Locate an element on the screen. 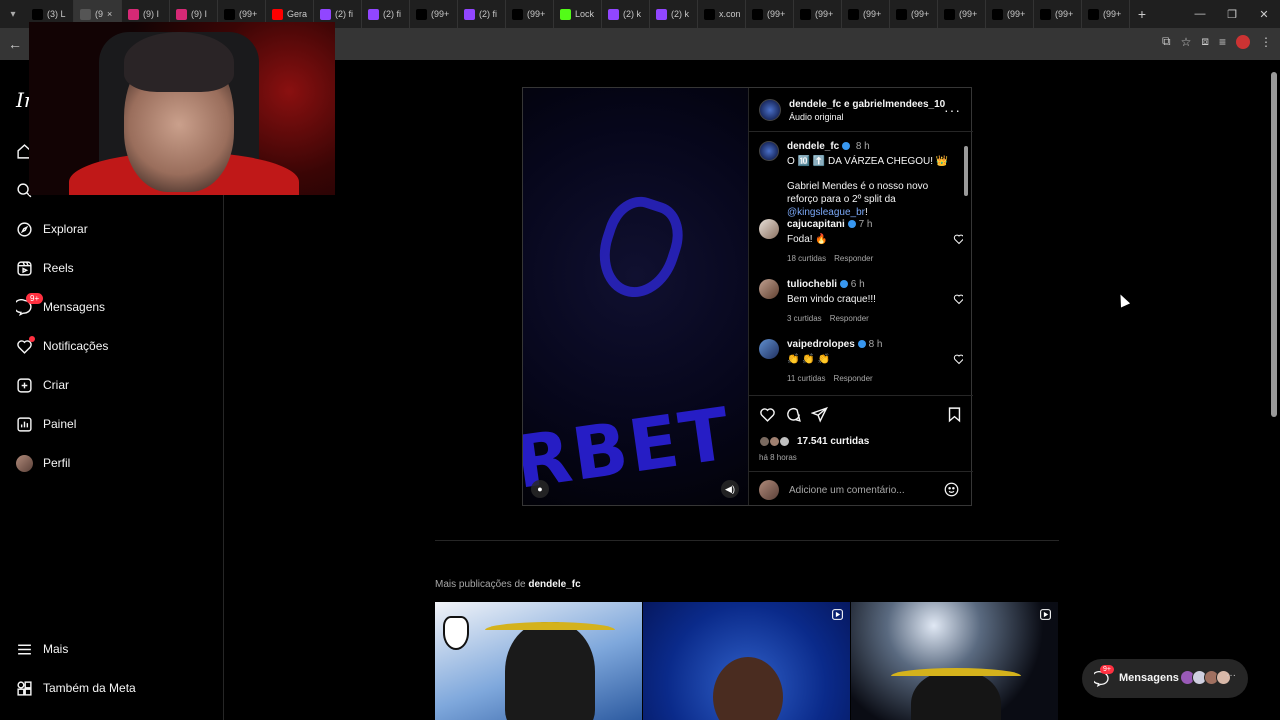 This screenshot has width=1280, height=720. comments-scrollbar is located at coordinates (966, 264).